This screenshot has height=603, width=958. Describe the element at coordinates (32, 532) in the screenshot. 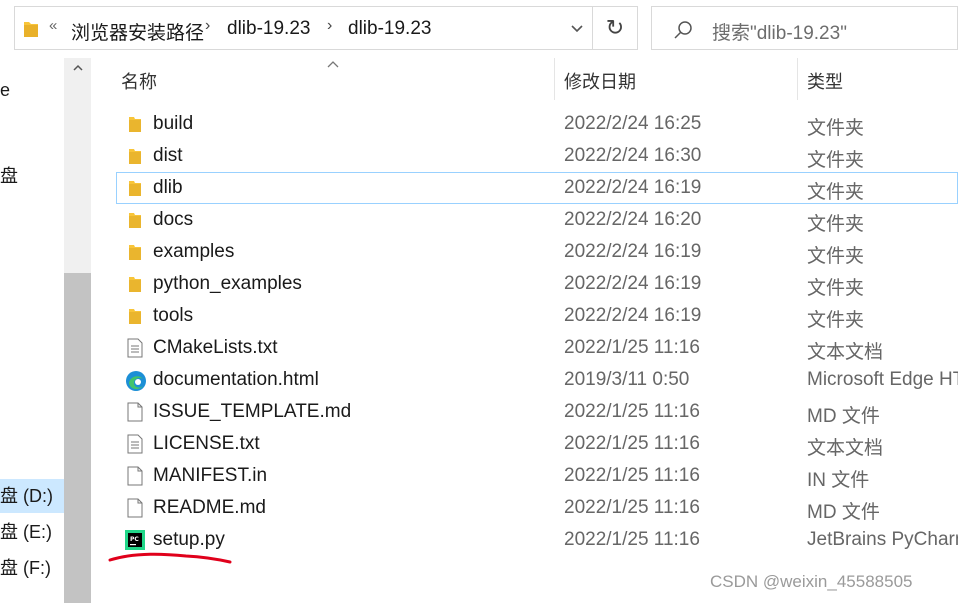

I see `nav-item-drive-e: 盘 (E:)` at that location.